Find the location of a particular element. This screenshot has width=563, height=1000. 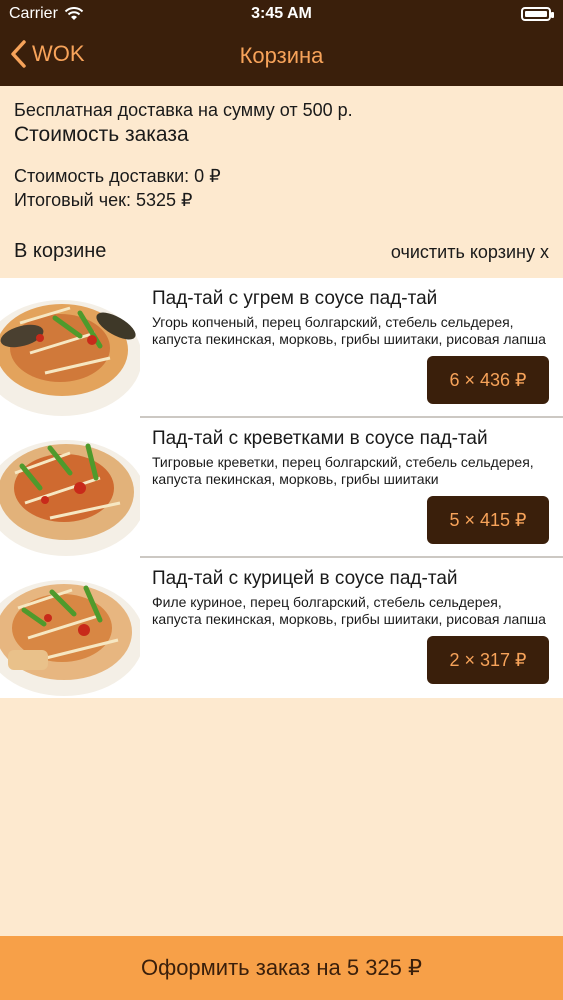

clear-cart-button: очистить корзину x is located at coordinates (470, 252).